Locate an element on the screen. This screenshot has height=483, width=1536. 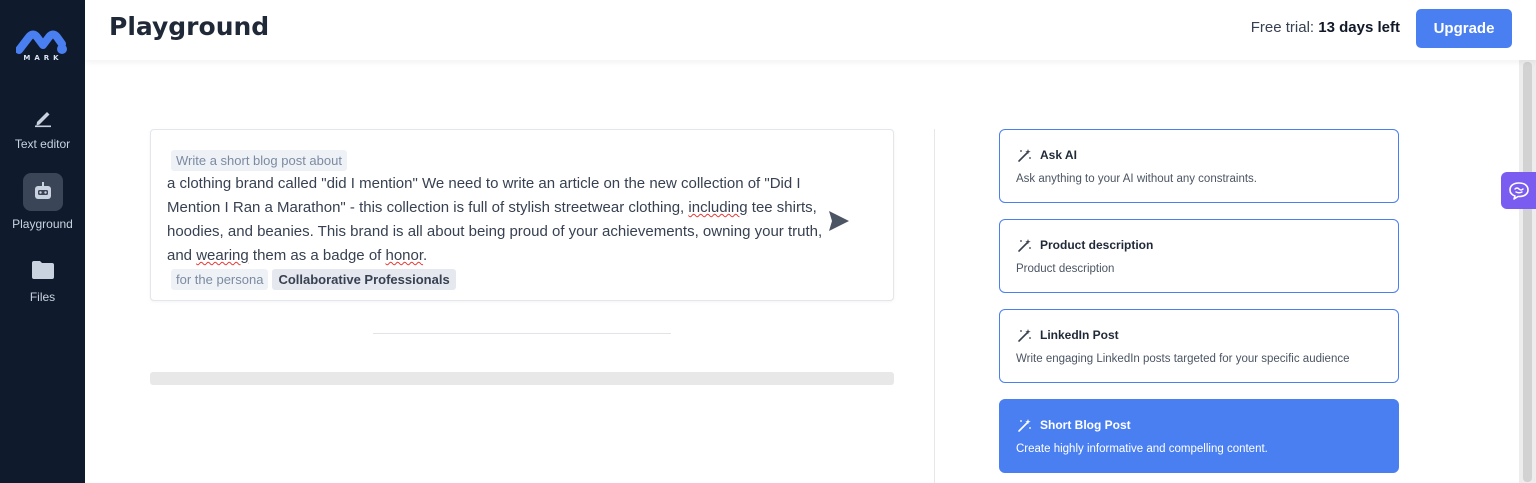
pencil-icon is located at coordinates (43, 117).